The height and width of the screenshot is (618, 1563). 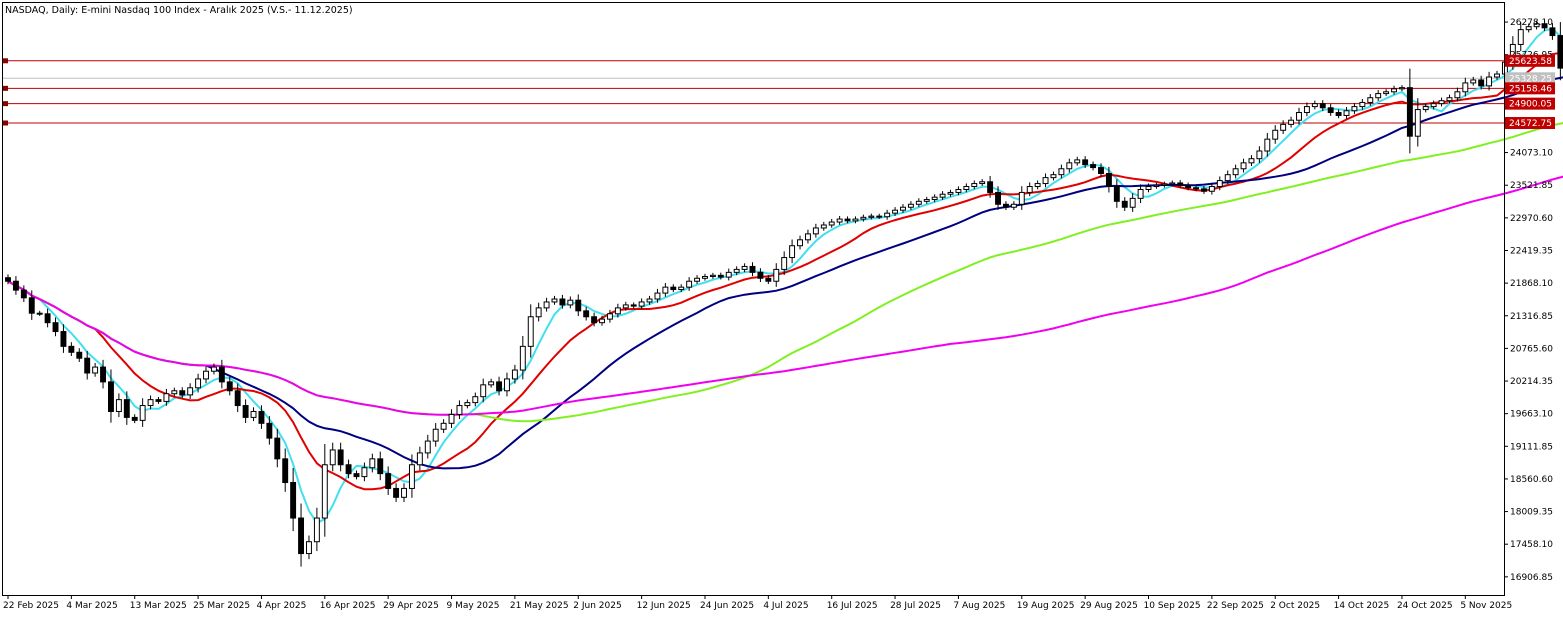 What do you see at coordinates (1531, 219) in the screenshot?
I see `price-tick-label: 22970.60` at bounding box center [1531, 219].